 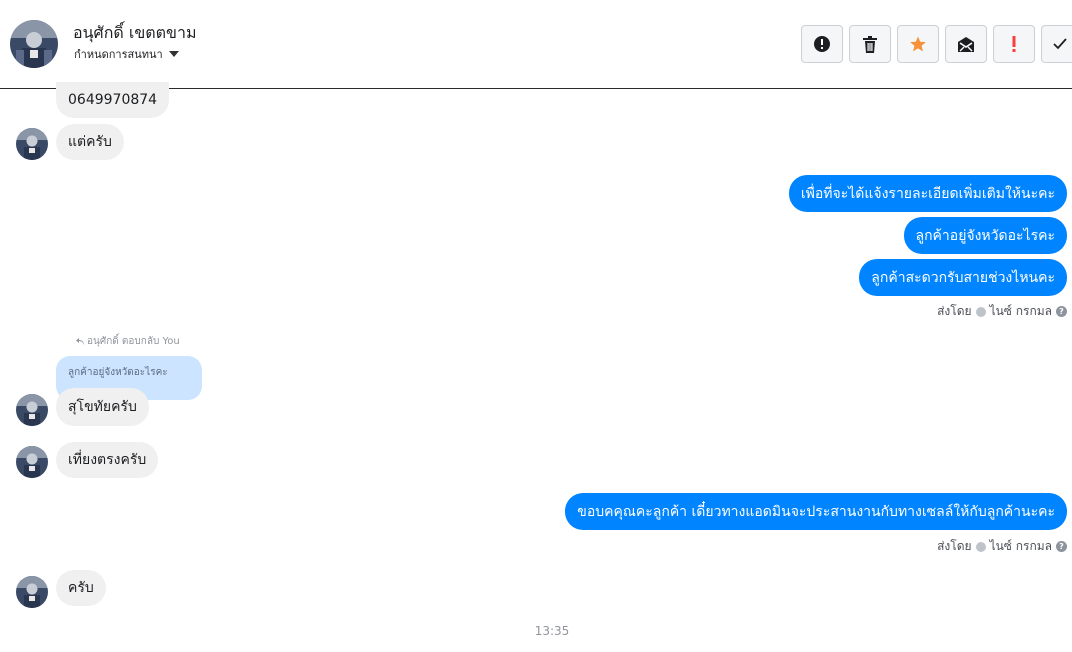 I want to click on conversation-header: อนุศักดิ์ เขตตขาม กำหนดการสนทนา, so click(x=536, y=44).